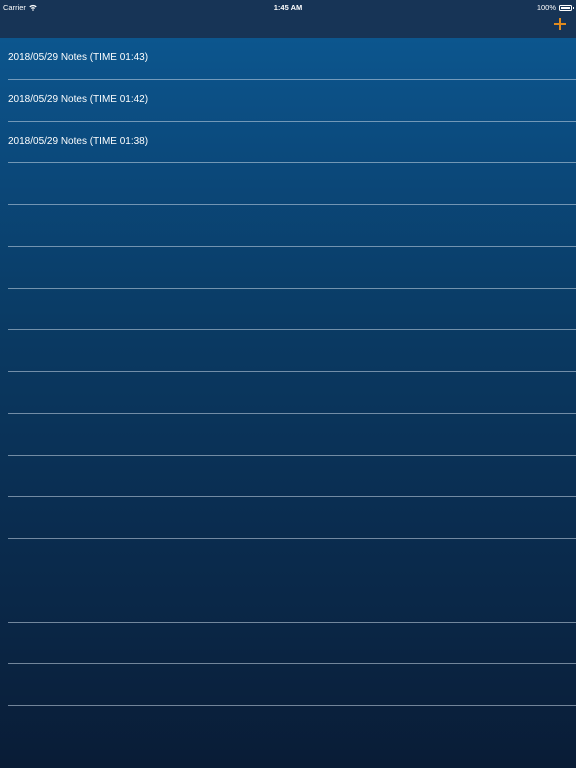  Describe the element at coordinates (78, 99) in the screenshot. I see `note-title: 2018/05/29 Notes (TIME 01:42)` at that location.